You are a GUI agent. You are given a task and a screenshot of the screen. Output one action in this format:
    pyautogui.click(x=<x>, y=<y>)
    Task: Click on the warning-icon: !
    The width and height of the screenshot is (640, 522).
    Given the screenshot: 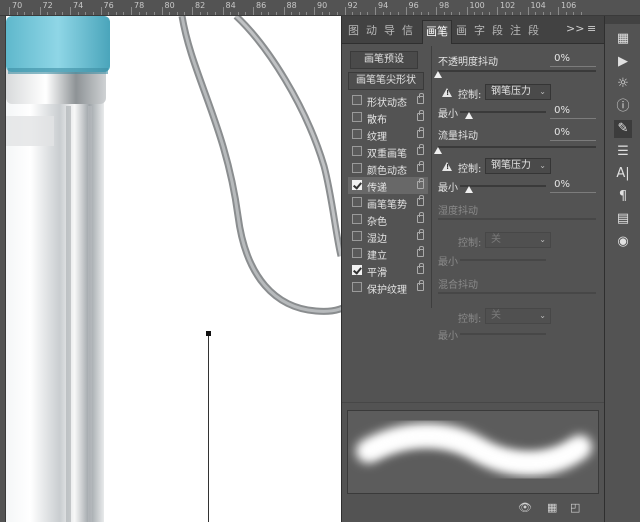 What is the action you would take?
    pyautogui.click(x=447, y=92)
    